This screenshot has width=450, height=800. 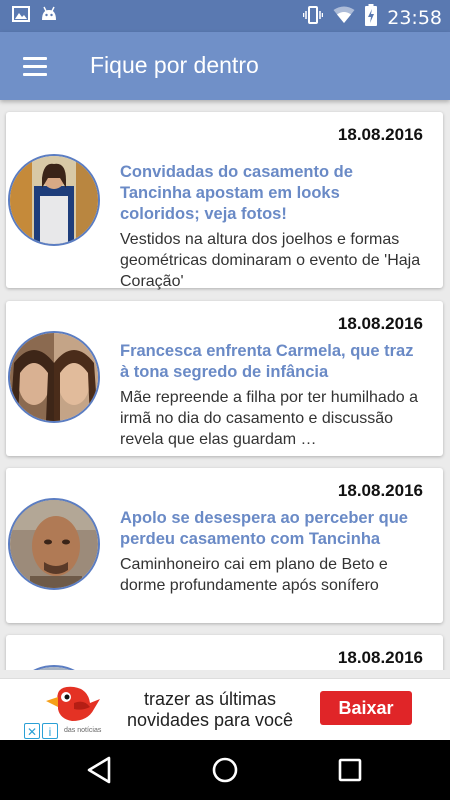 I want to click on system-nav-bar, so click(x=225, y=770).